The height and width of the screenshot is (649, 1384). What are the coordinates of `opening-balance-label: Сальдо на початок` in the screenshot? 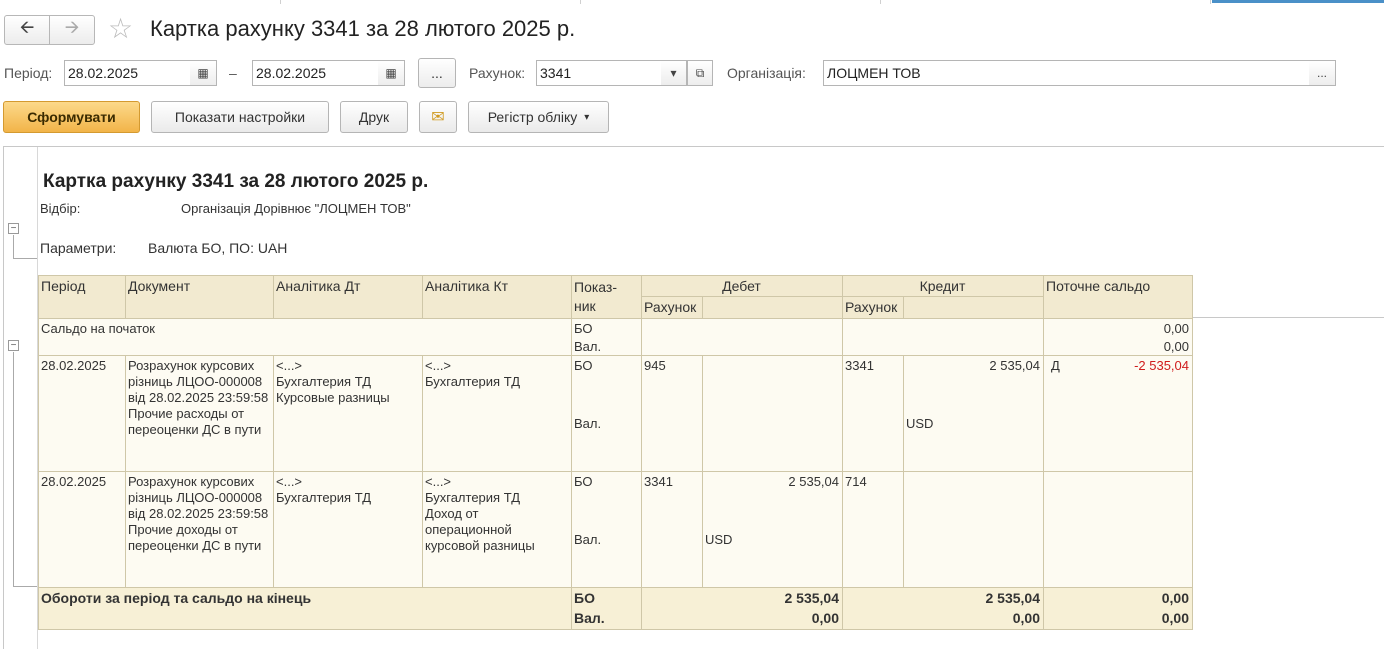 It's located at (98, 328).